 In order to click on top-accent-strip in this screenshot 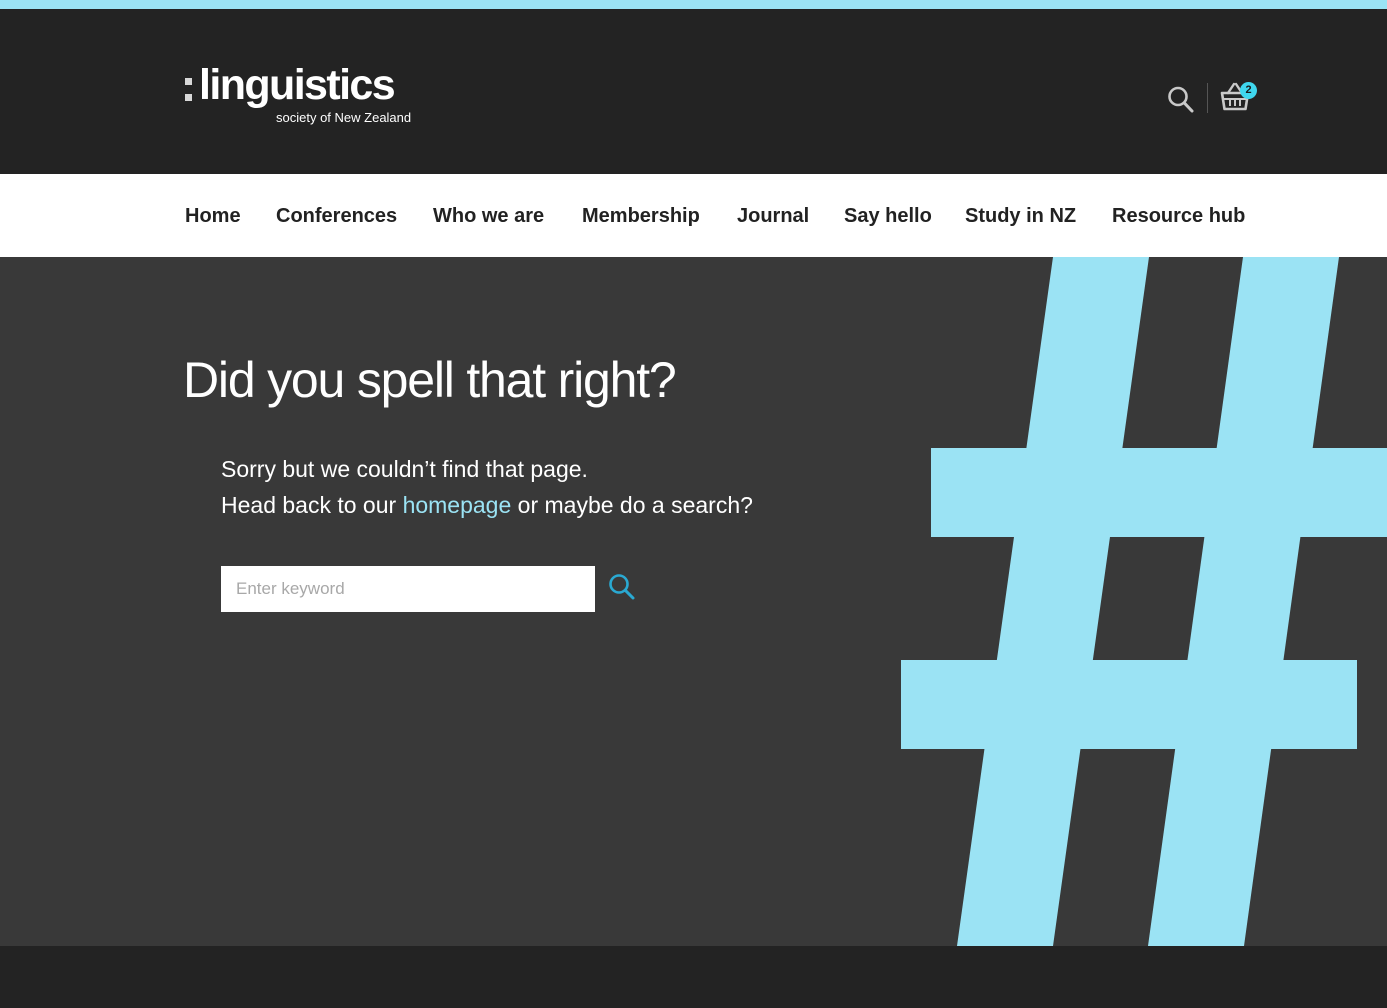, I will do `click(693, 4)`.